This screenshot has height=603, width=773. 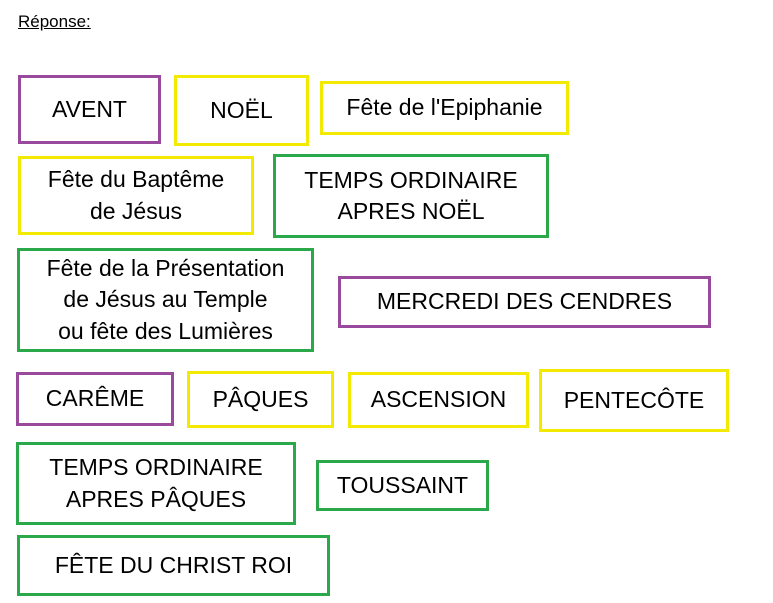 I want to click on card-temps-ordinaire-noel: TEMPS ORDINAIRE APRES NOËL, so click(x=411, y=196).